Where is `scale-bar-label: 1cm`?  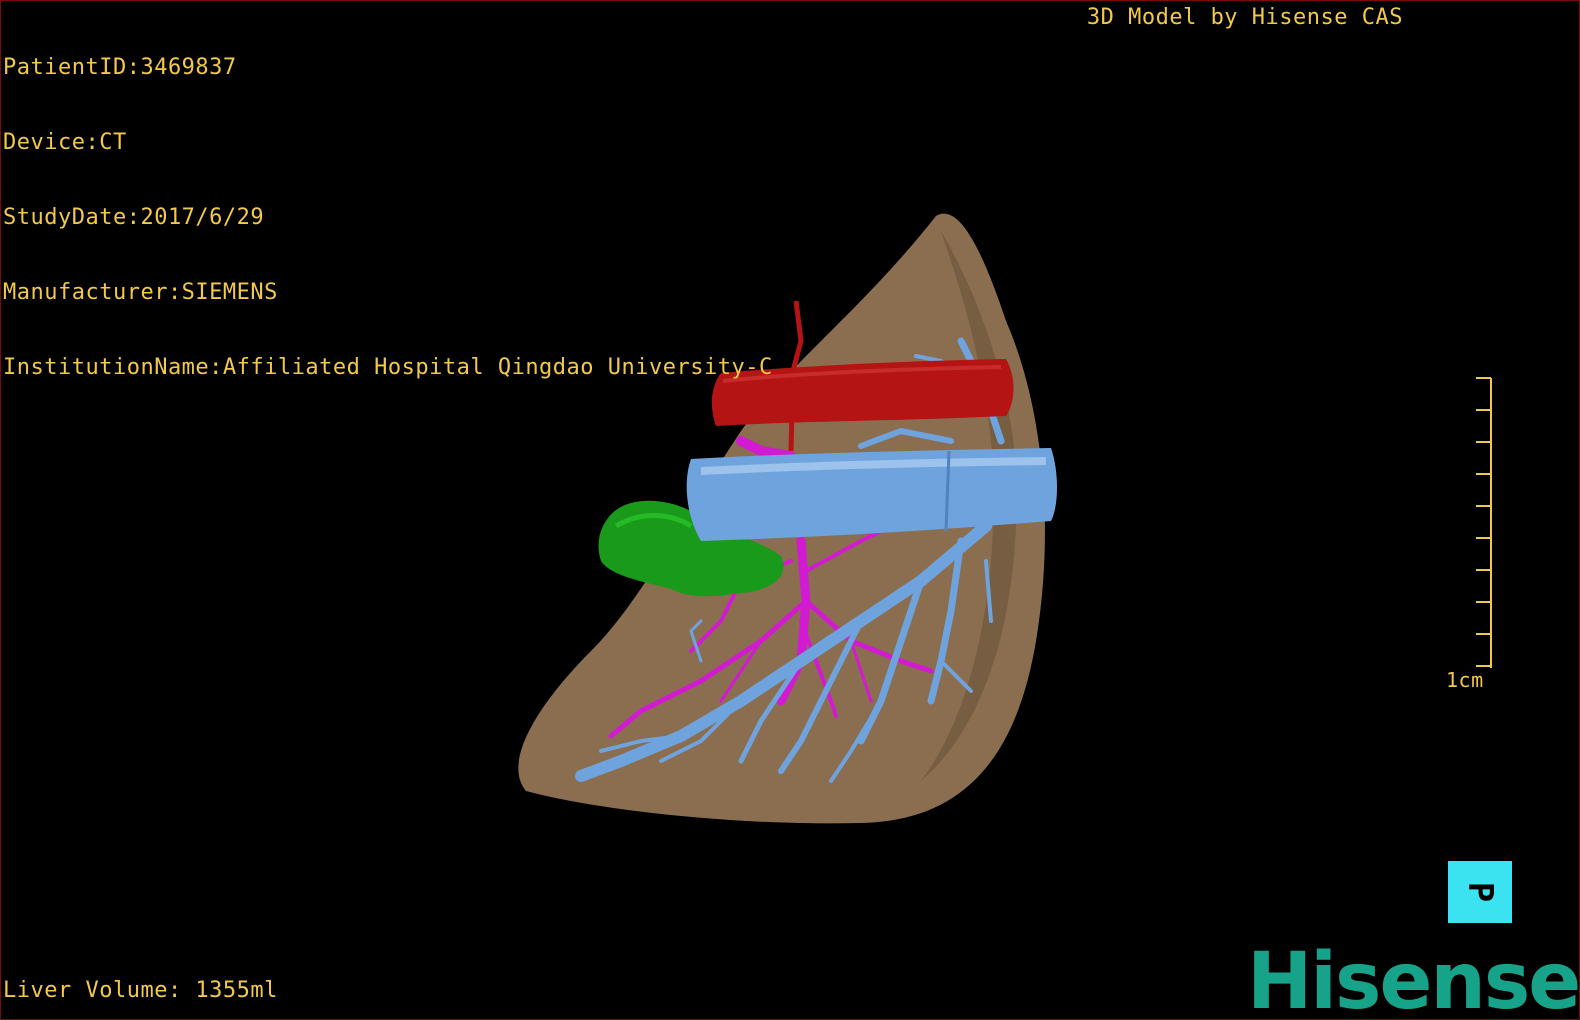
scale-bar-label: 1cm is located at coordinates (1465, 680).